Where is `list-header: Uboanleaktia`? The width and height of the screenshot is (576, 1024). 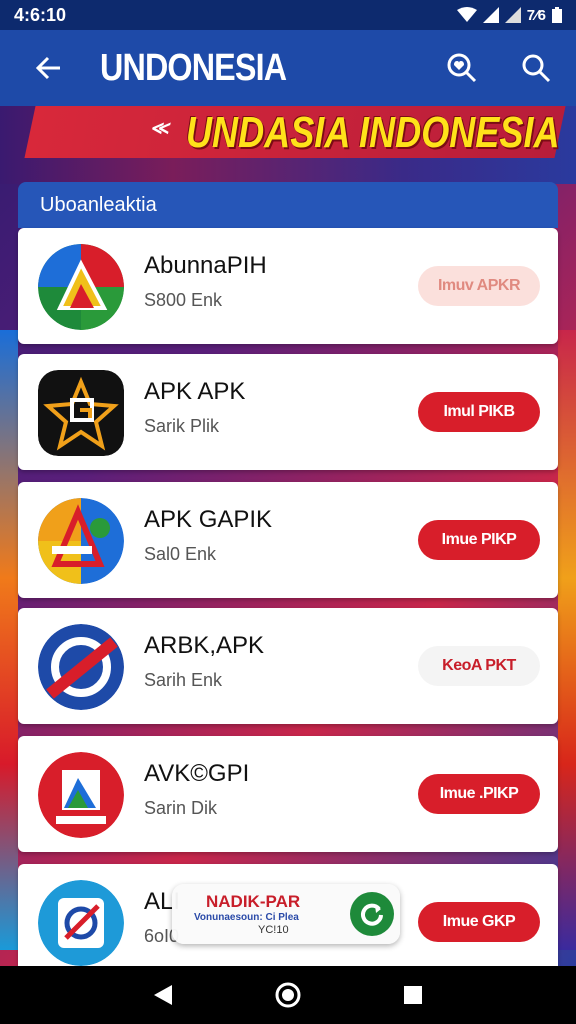
list-header: Uboanleaktia is located at coordinates (288, 205).